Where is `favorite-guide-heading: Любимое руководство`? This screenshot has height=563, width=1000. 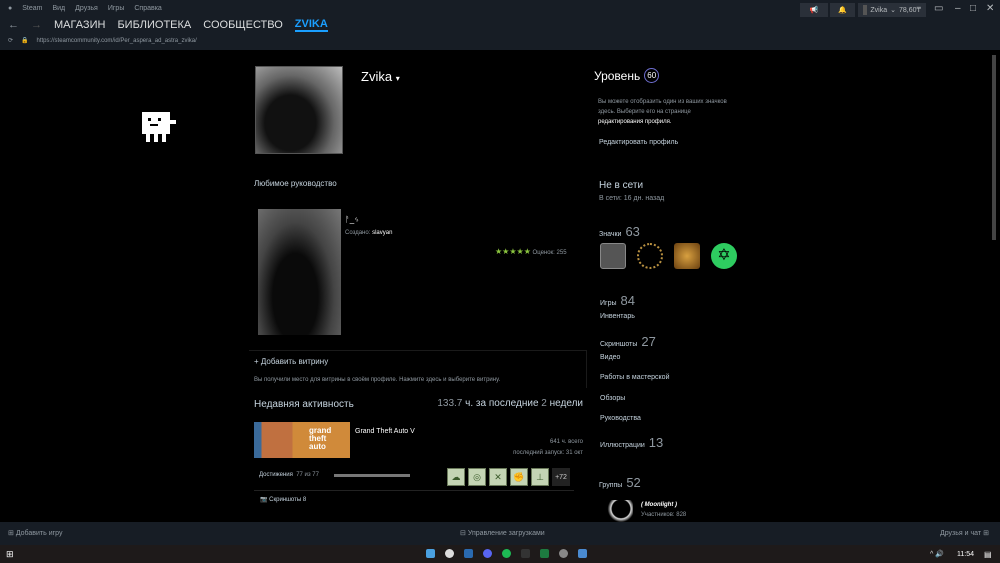
favorite-guide-heading: Любимое руководство is located at coordinates (295, 183).